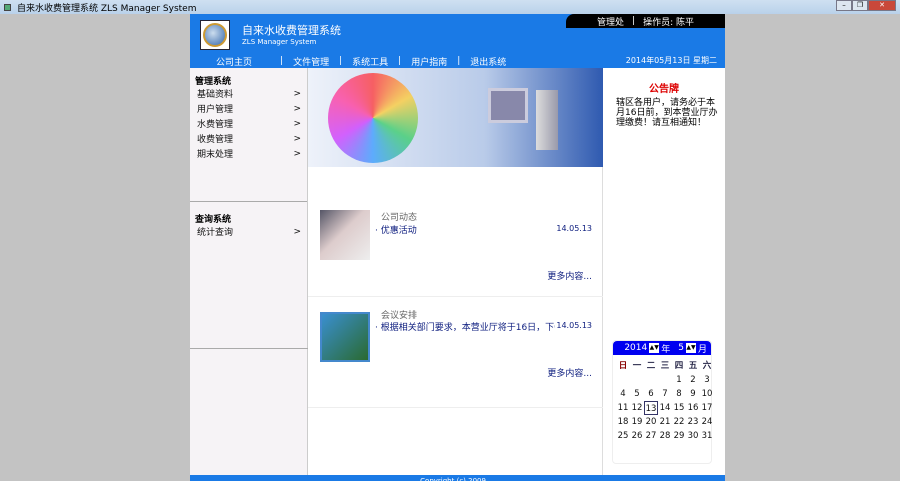 This screenshot has width=900, height=481. What do you see at coordinates (702, 349) in the screenshot?
I see `month-label: 月` at bounding box center [702, 349].